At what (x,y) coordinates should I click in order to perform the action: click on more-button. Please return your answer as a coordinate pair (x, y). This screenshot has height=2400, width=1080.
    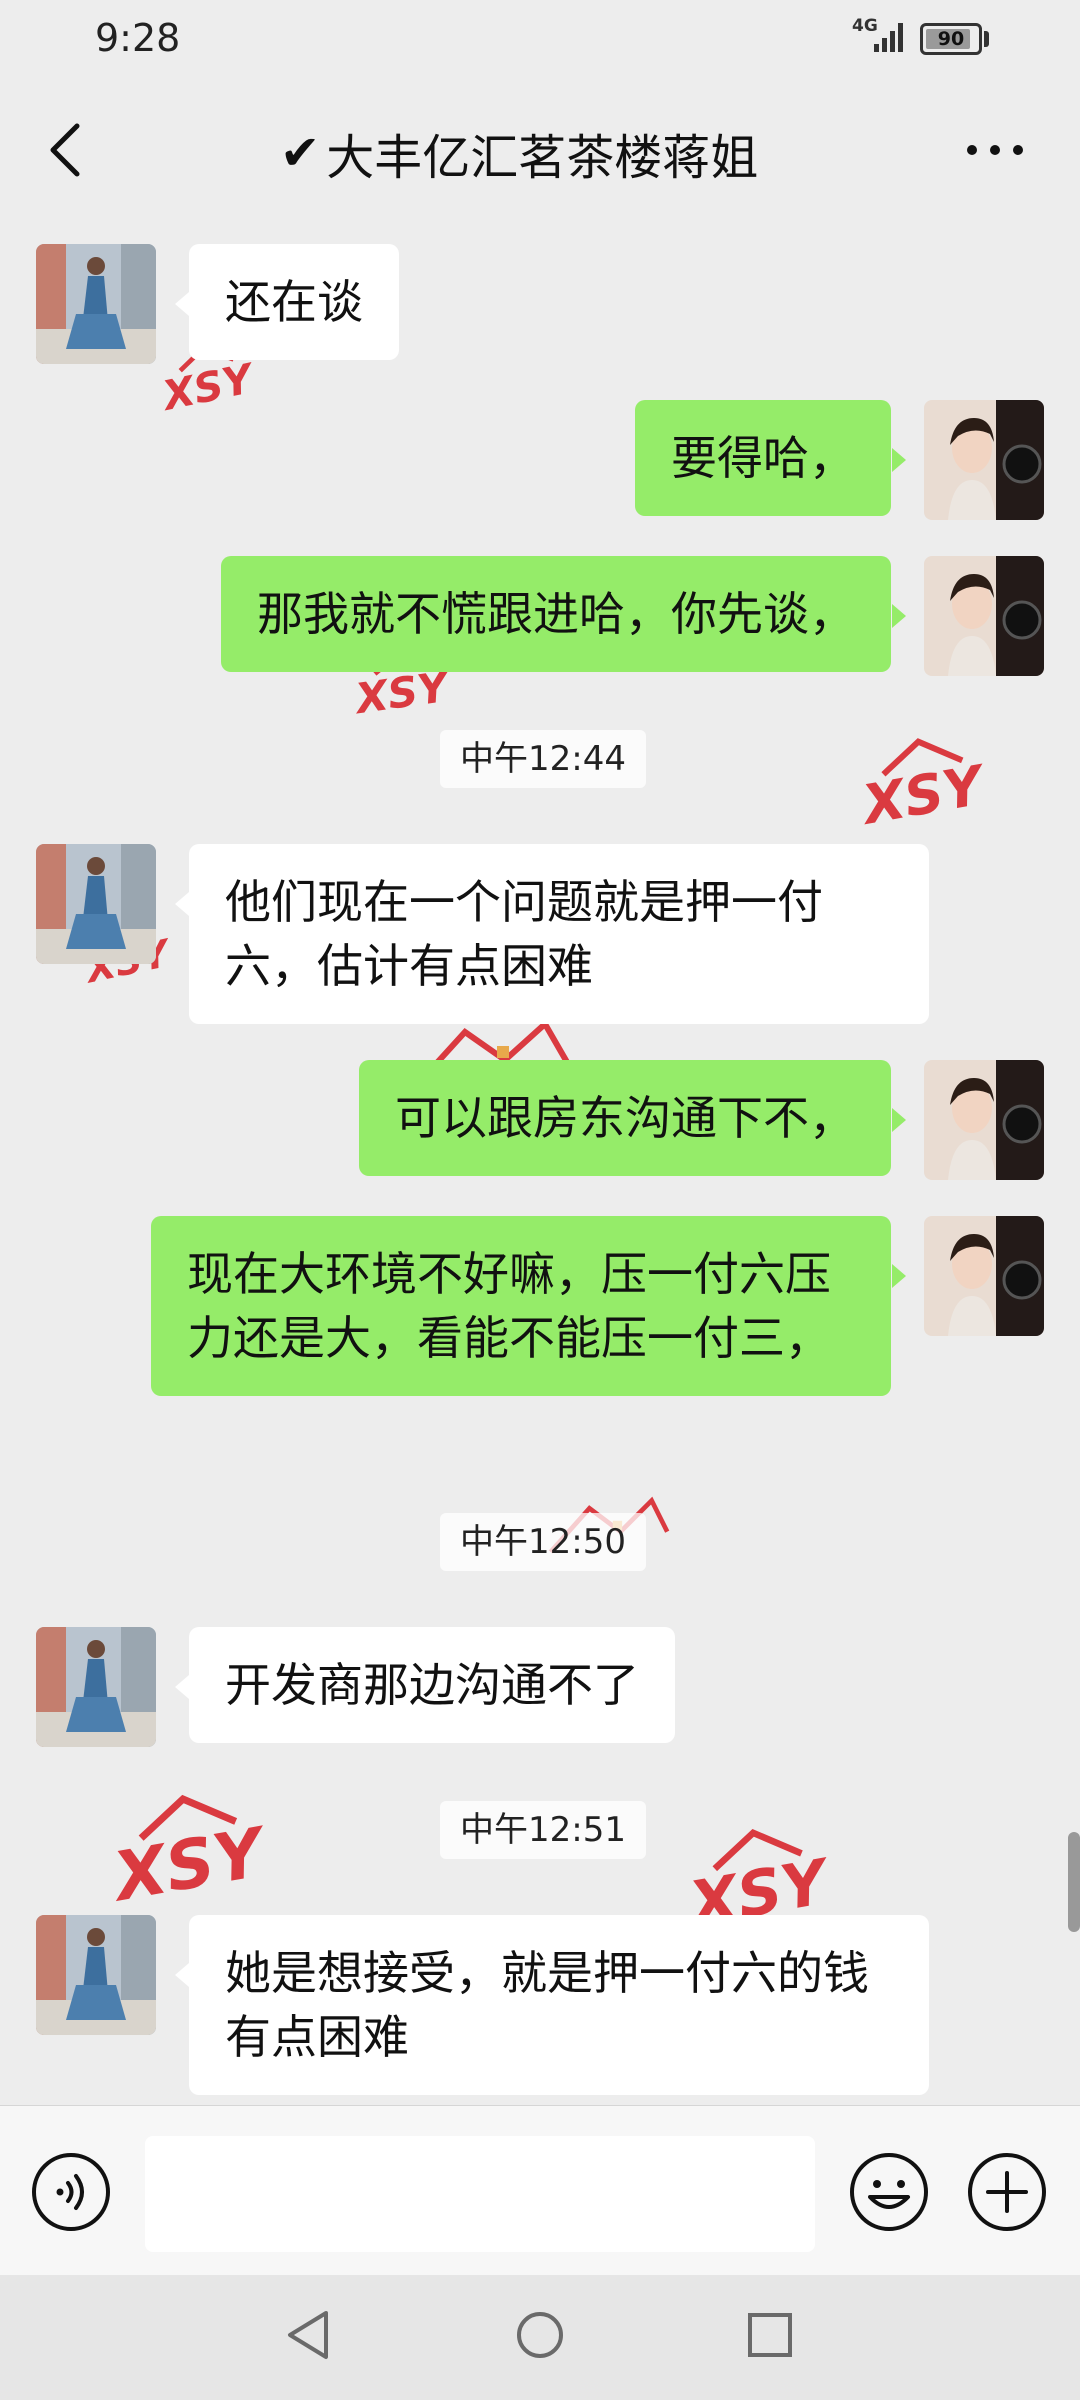
    Looking at the image, I should click on (995, 150).